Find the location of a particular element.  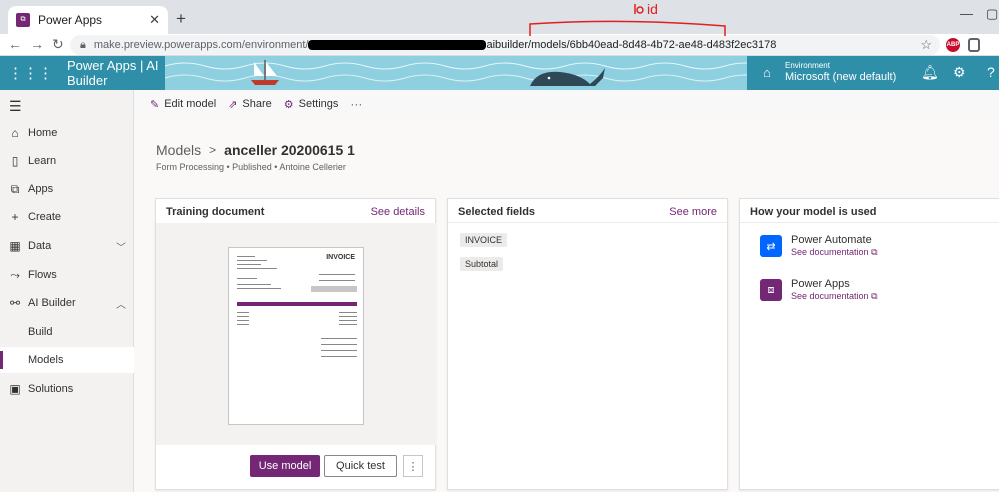

usage-item-name: Power Automate is located at coordinates (831, 240).